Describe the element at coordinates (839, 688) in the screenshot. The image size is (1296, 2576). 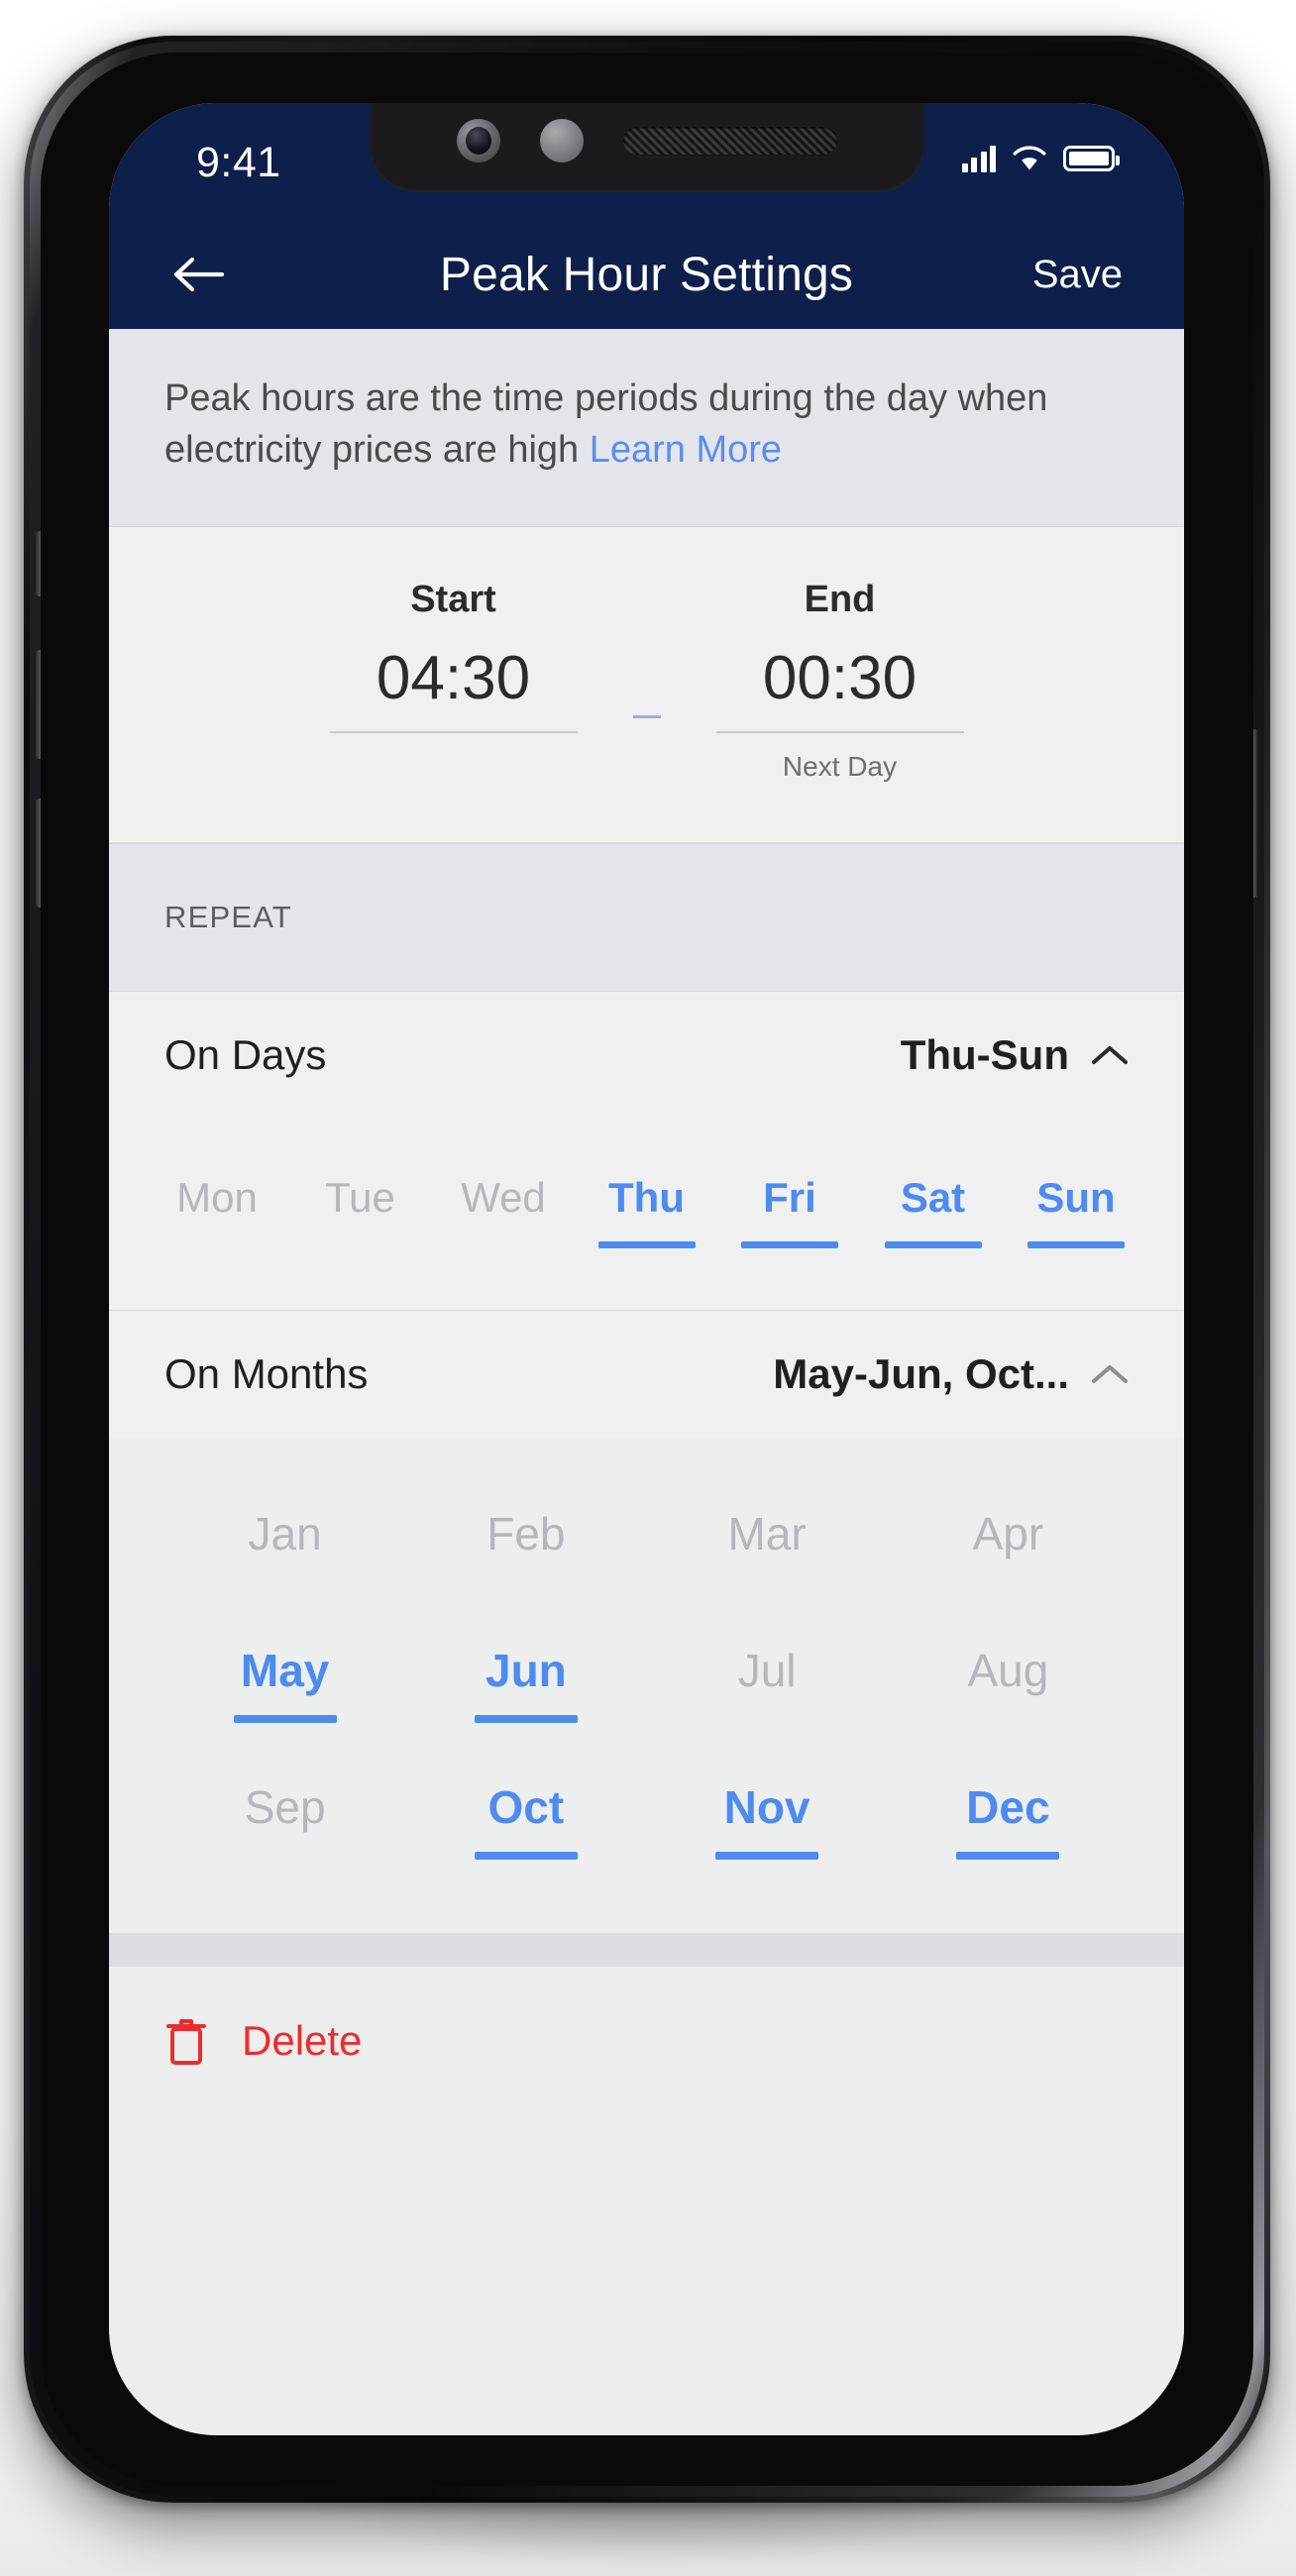
I see `end-time-value: 00:30` at that location.